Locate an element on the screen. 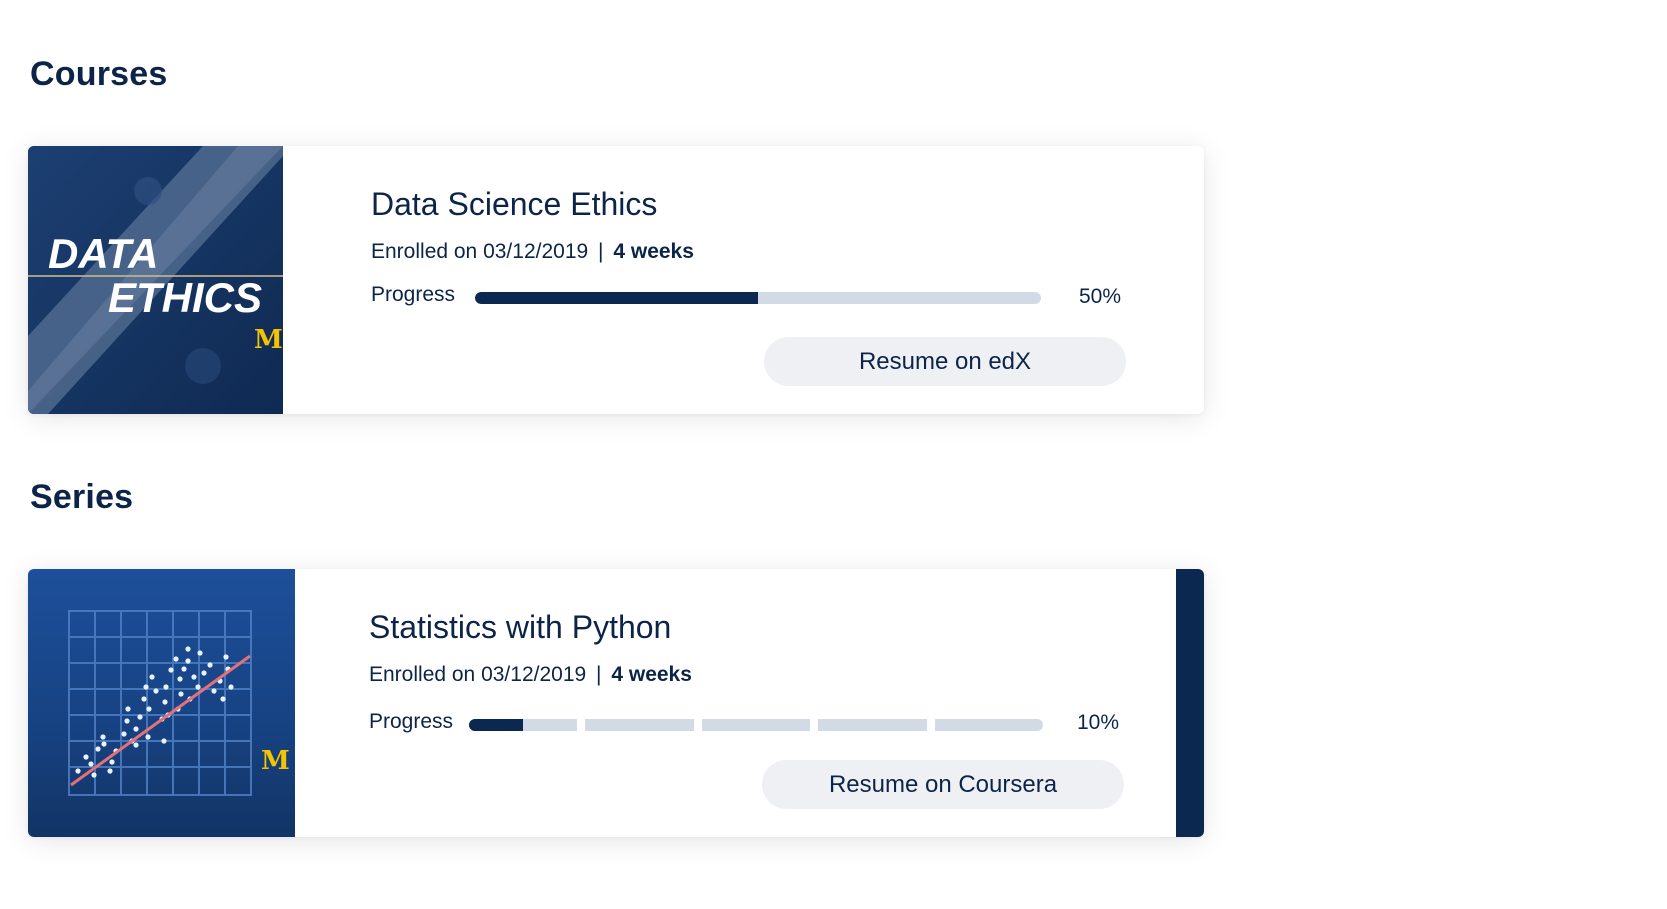  resume-coursera-button: Resume on Coursera is located at coordinates (943, 784).